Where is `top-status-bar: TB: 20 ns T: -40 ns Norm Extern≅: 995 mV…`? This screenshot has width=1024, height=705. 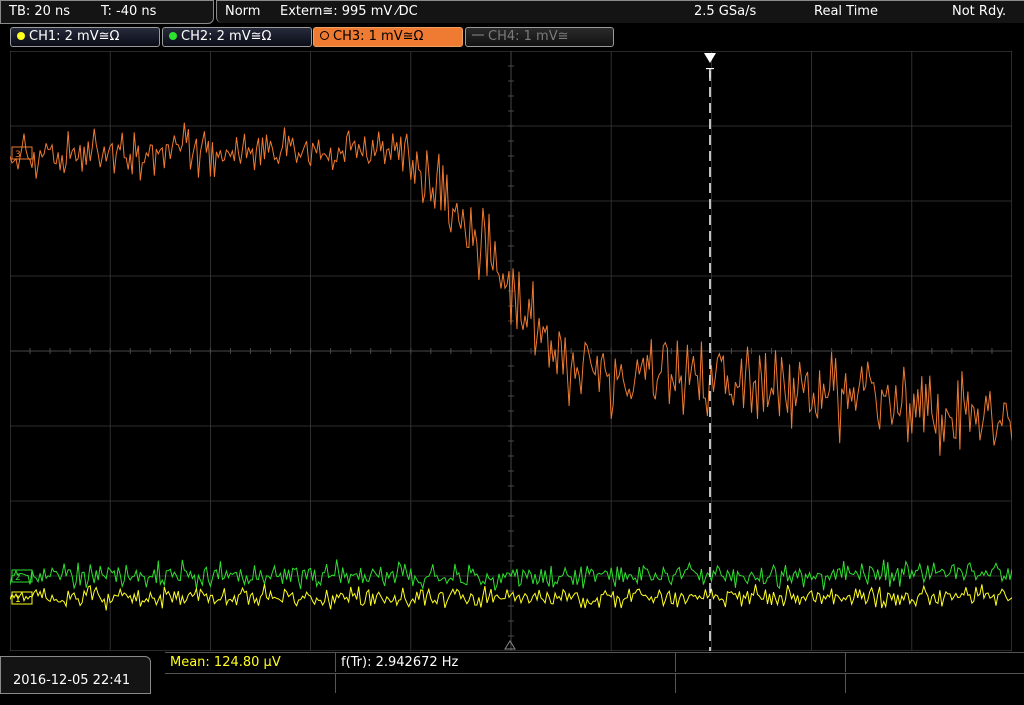 top-status-bar: TB: 20 ns T: -40 ns Norm Extern≅: 995 mV… is located at coordinates (512, 12).